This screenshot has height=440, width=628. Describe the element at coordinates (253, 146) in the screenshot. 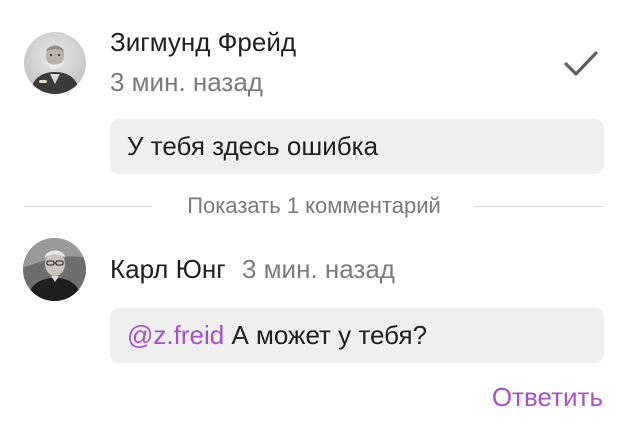

I see `comment-text: У тебя здесь ошибка` at that location.